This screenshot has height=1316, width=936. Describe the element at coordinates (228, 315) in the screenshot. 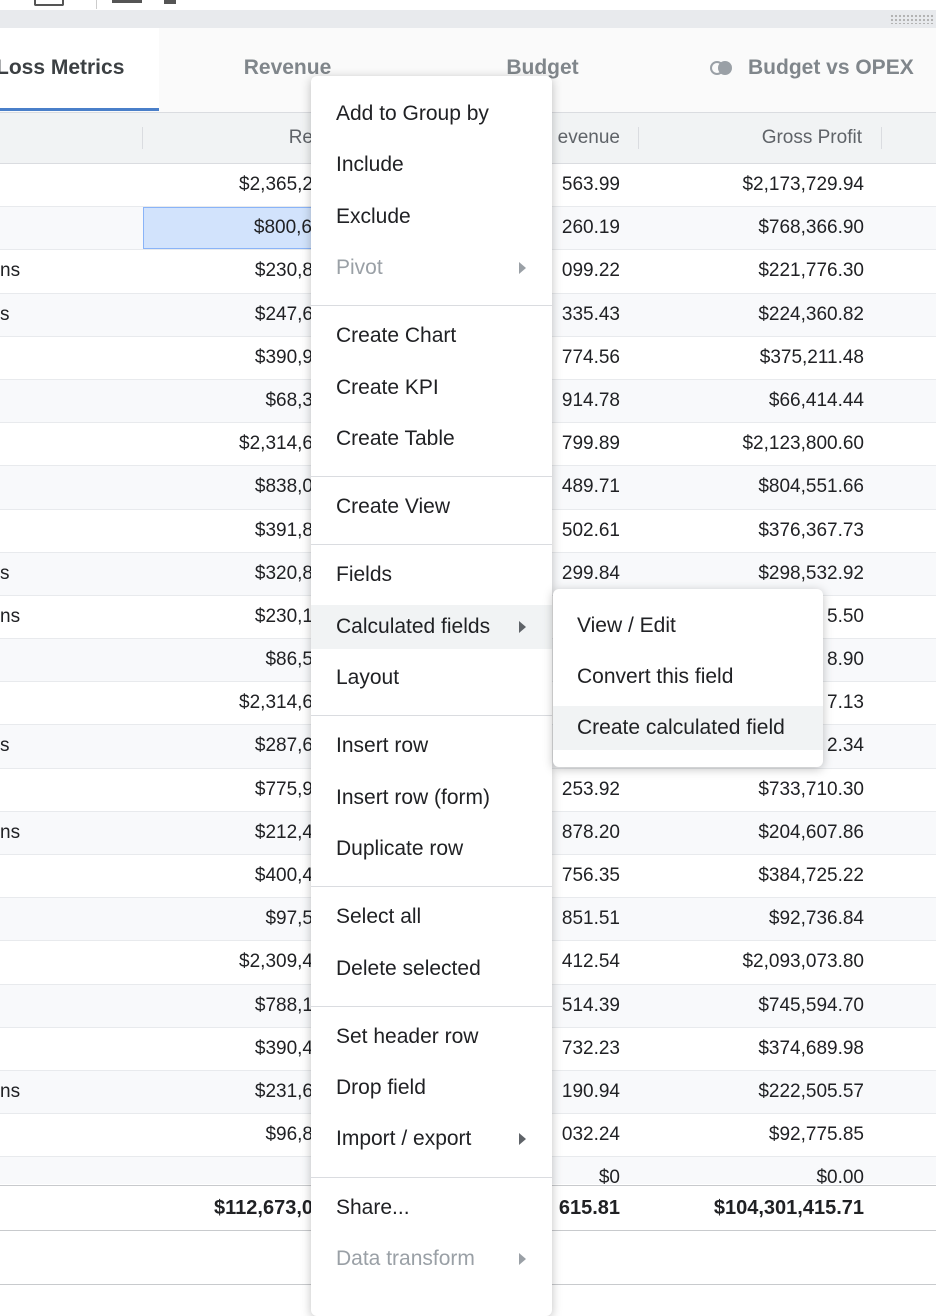

I see `table-cell: $247,6` at that location.